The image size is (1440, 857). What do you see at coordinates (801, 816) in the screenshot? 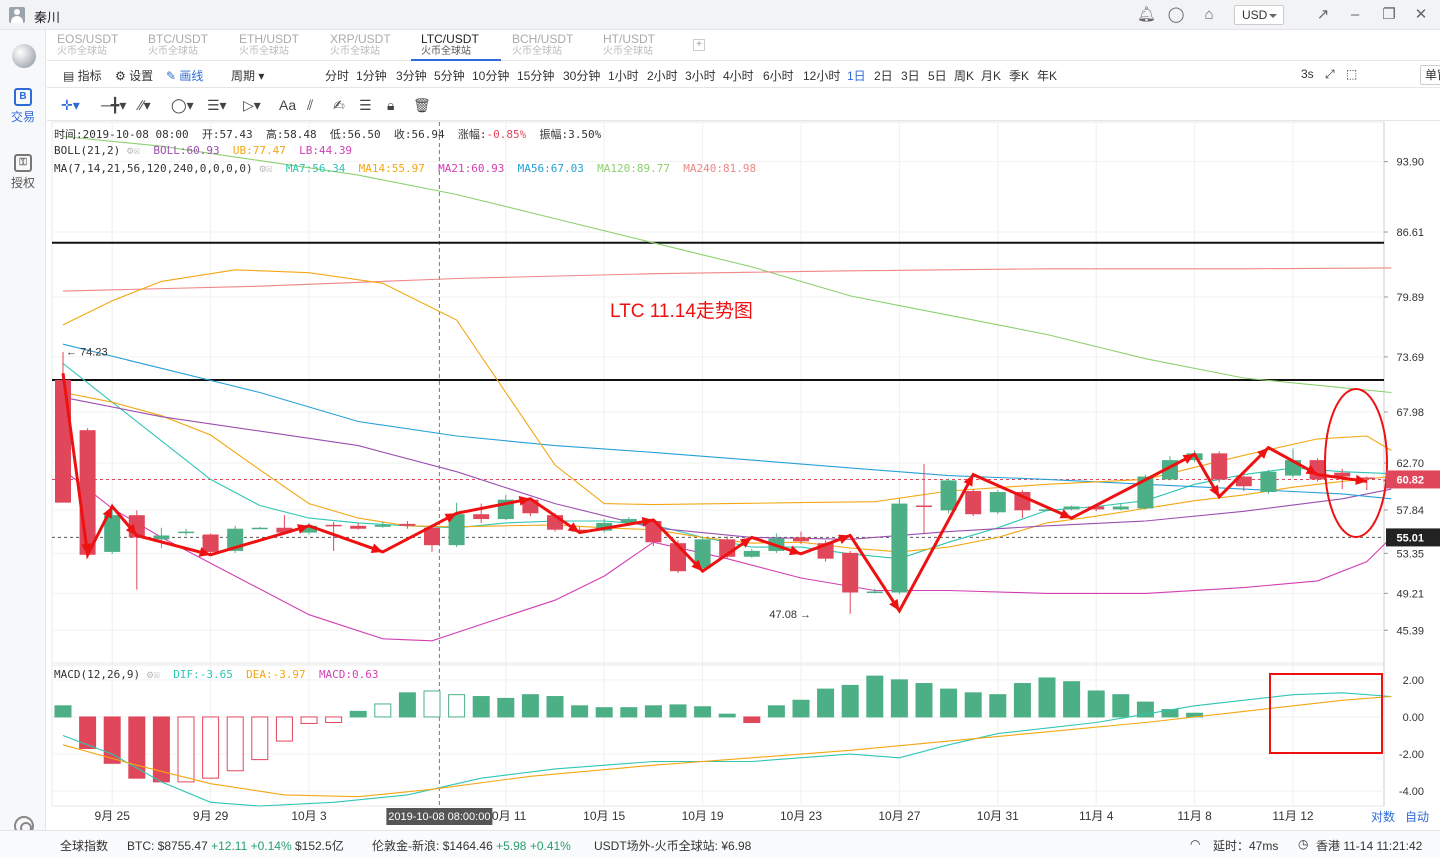
I see `x-tick-label: 10月 23` at bounding box center [801, 816].